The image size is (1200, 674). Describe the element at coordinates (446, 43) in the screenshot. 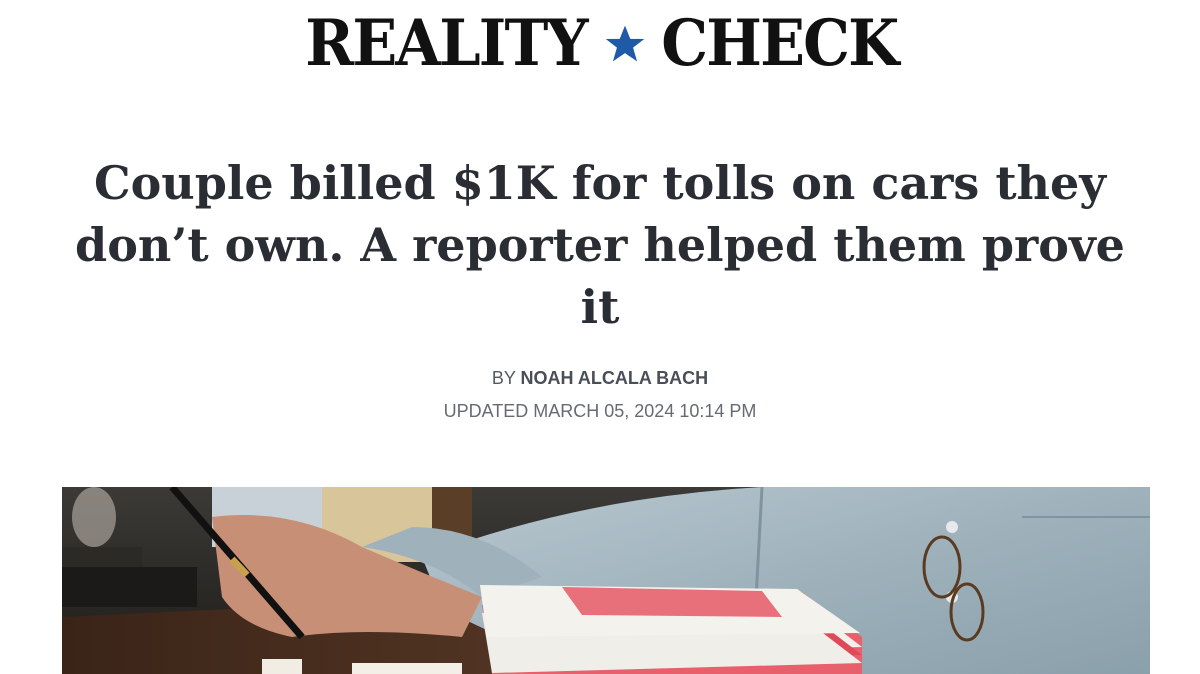

I see `logo-word-left: REALITY` at that location.